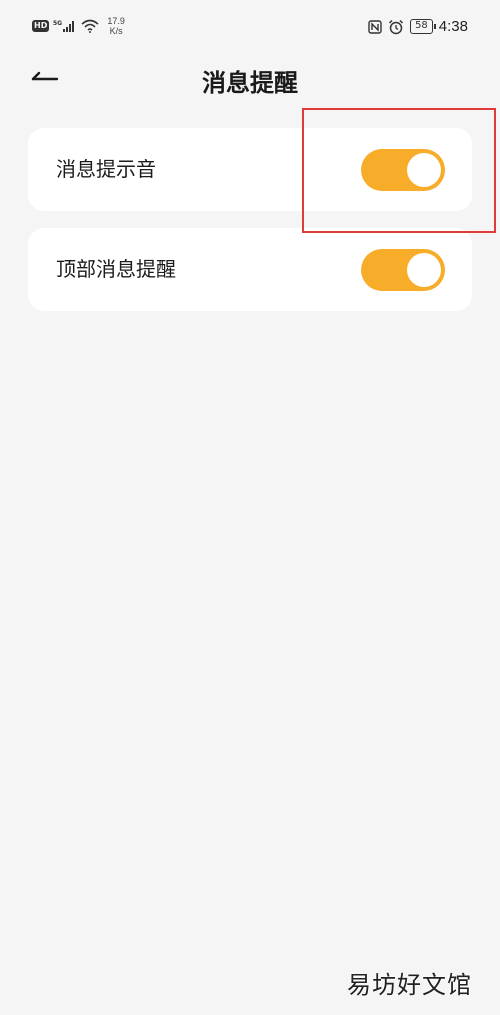 The height and width of the screenshot is (1015, 500). What do you see at coordinates (399, 170) in the screenshot?
I see `highlight-annotation-box` at bounding box center [399, 170].